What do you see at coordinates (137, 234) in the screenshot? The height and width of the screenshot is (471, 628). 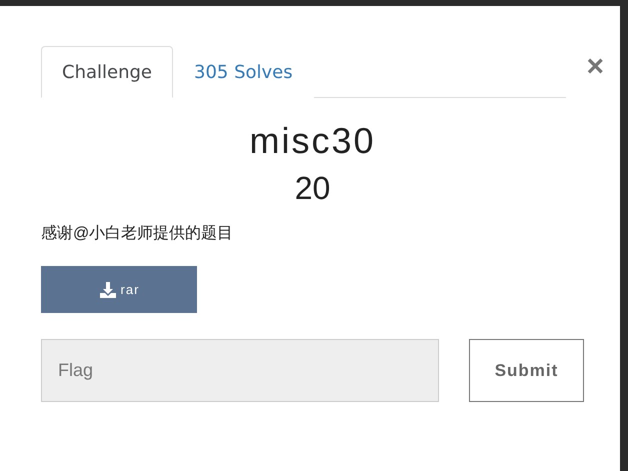 I see `challenge-description: 感谢@小白老师提供的题目` at bounding box center [137, 234].